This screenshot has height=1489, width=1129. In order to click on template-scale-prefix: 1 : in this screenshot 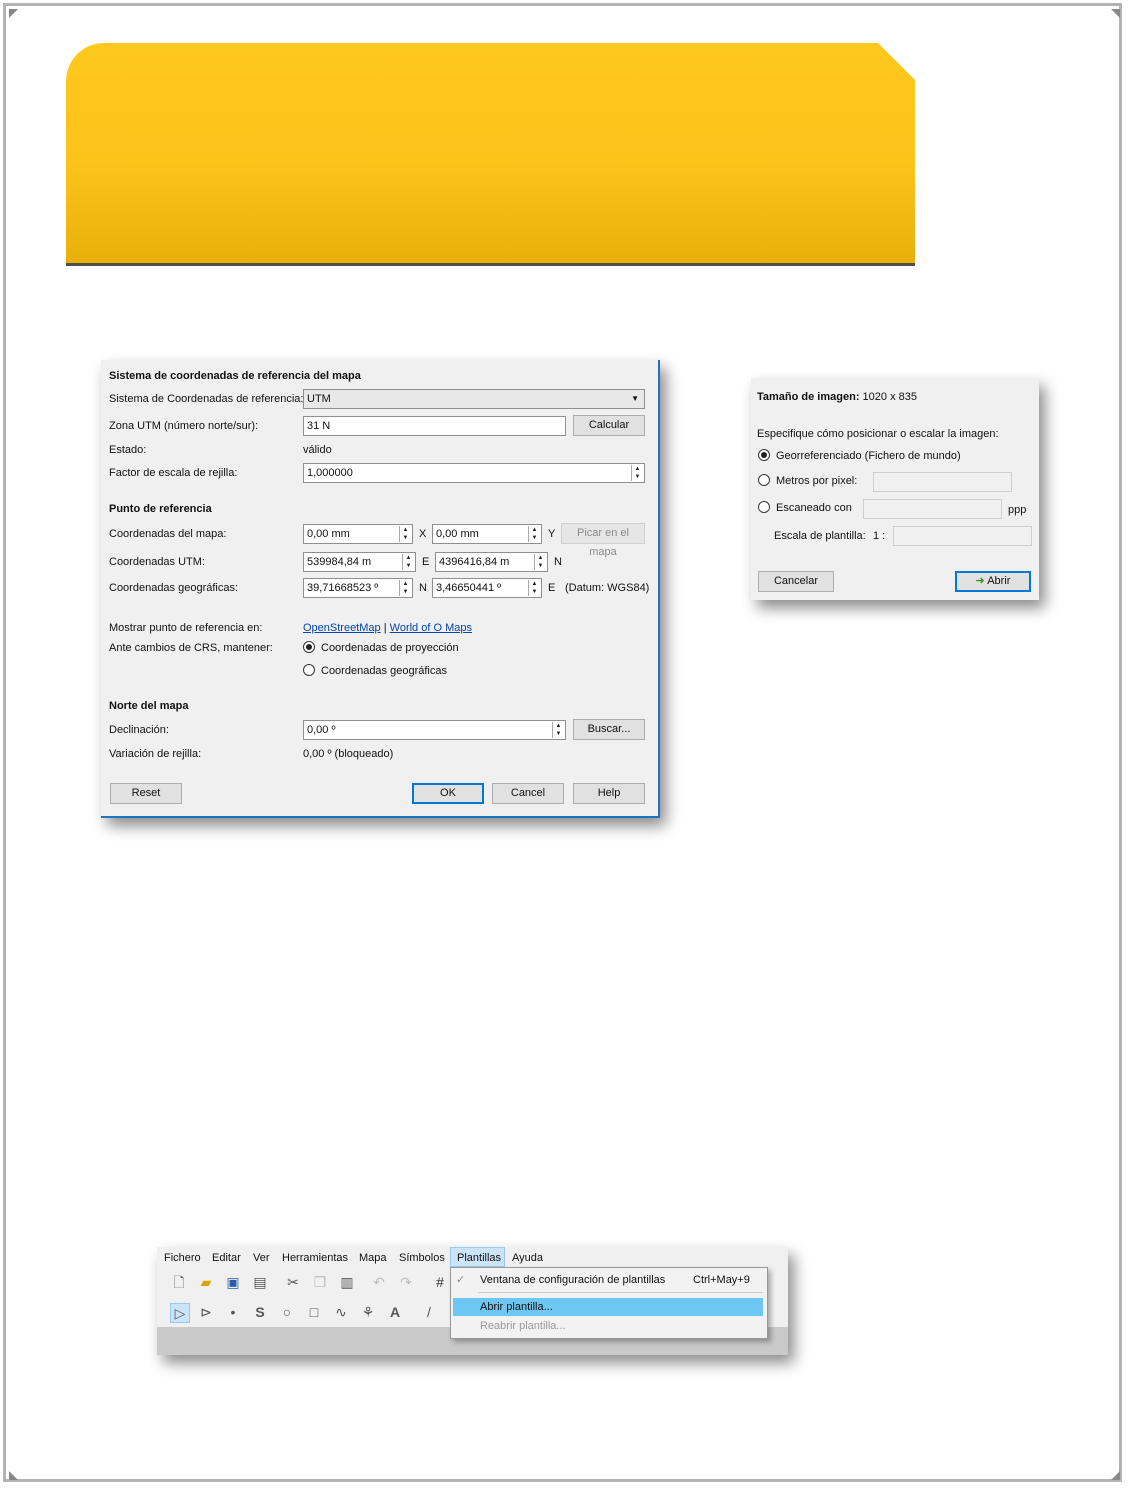, I will do `click(879, 536)`.